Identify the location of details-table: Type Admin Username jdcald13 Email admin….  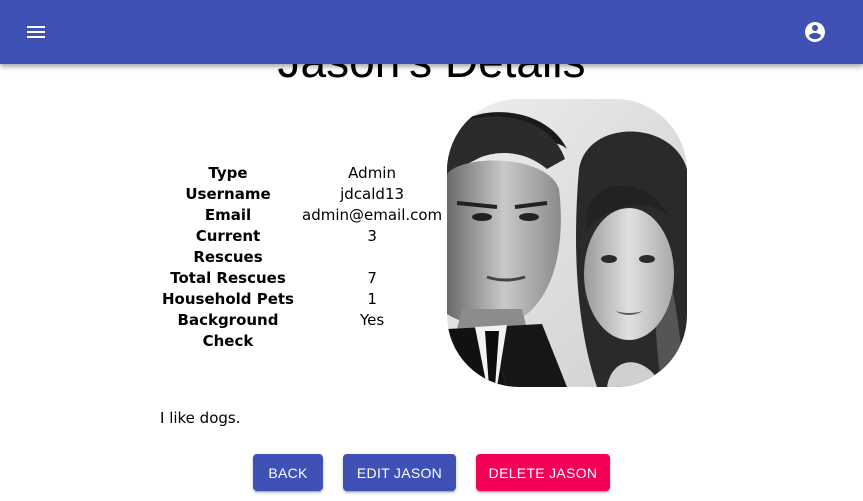
(302, 257).